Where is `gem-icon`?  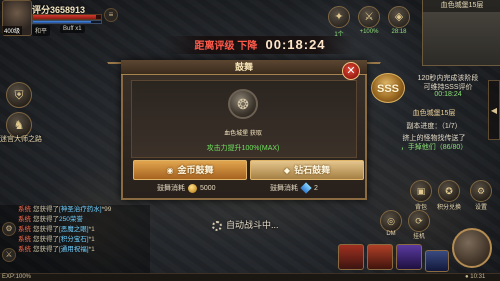 gem-icon is located at coordinates (306, 188).